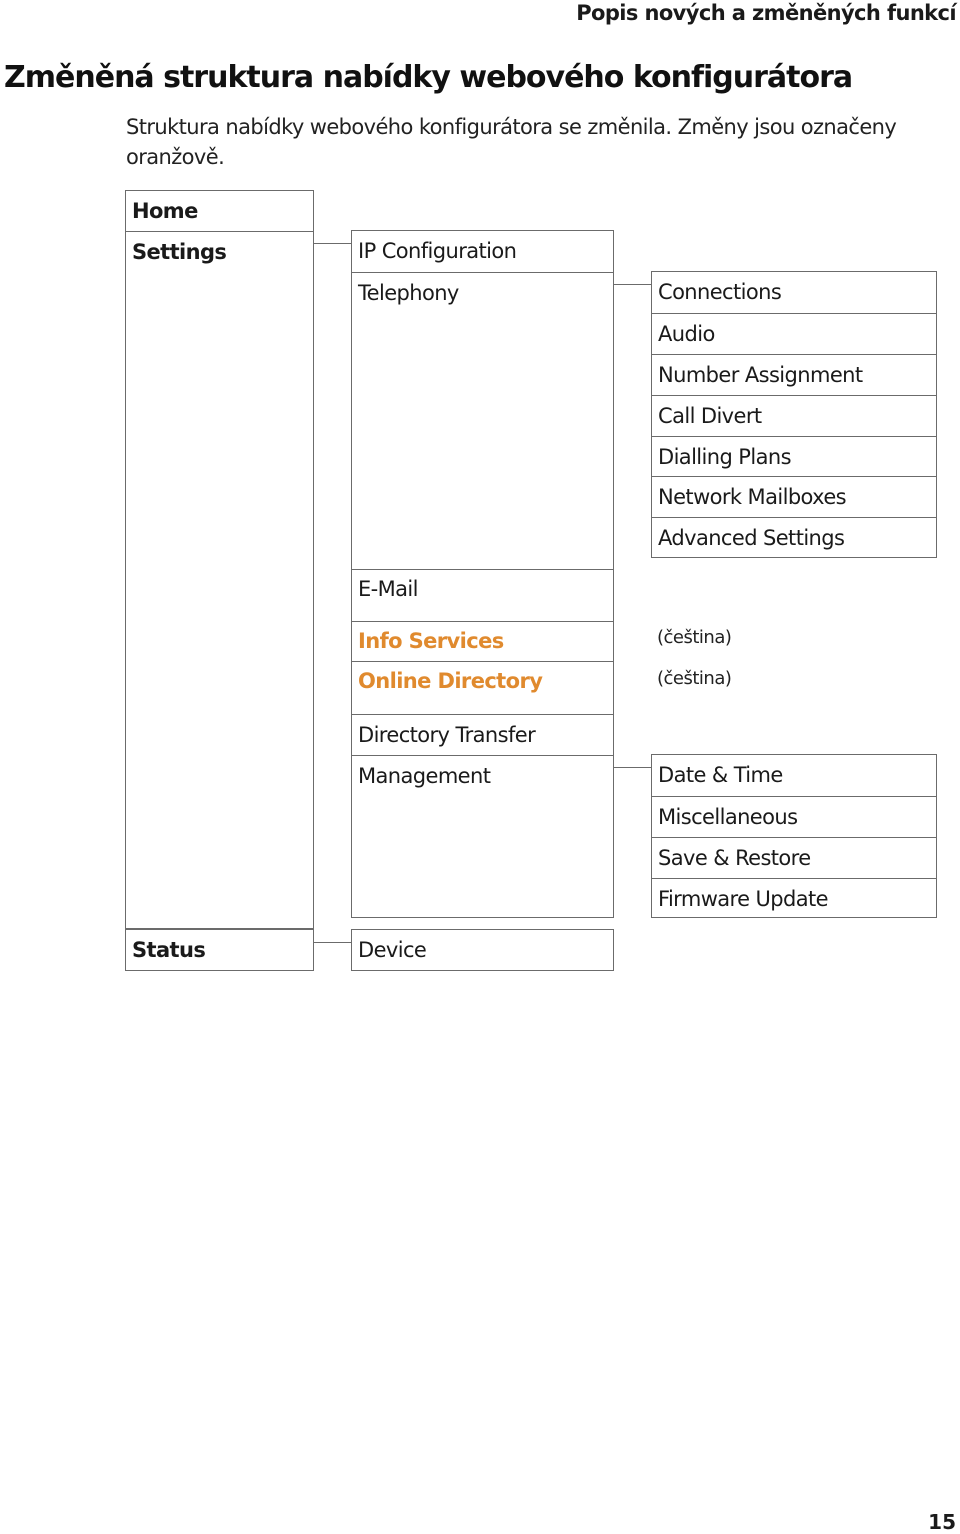 This screenshot has width=960, height=1534. I want to click on menu-item-settings: Settings, so click(219, 251).